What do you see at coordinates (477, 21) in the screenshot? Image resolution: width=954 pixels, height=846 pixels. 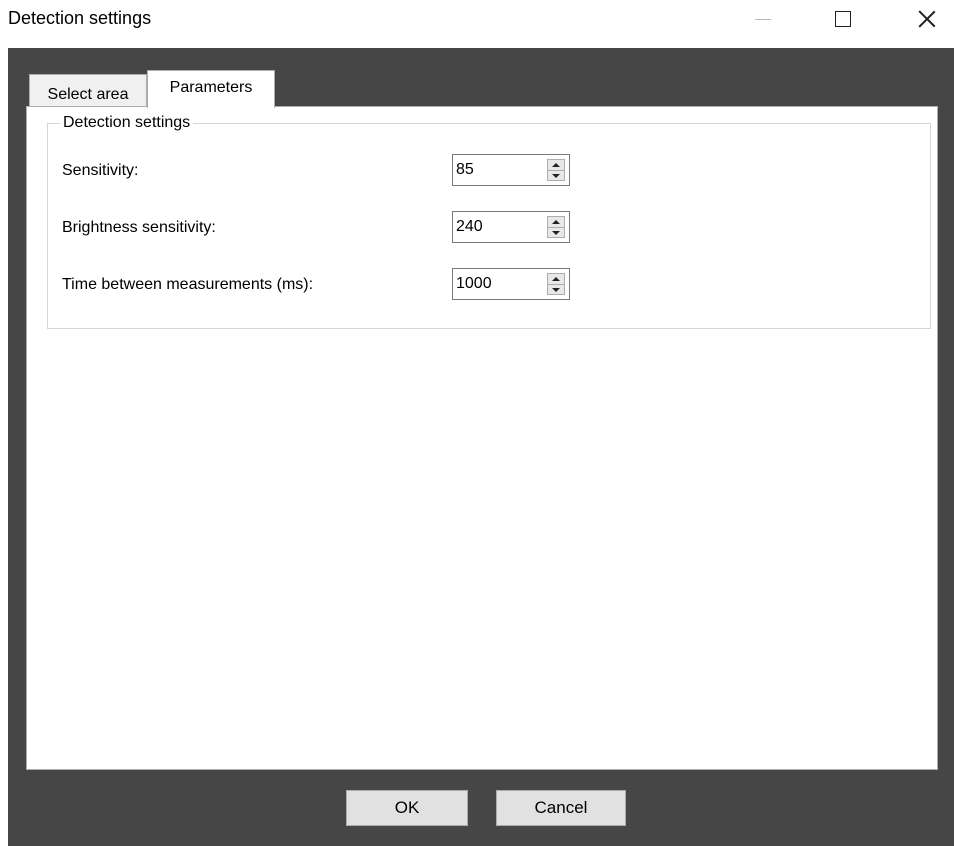 I see `title-bar: Detection settings` at bounding box center [477, 21].